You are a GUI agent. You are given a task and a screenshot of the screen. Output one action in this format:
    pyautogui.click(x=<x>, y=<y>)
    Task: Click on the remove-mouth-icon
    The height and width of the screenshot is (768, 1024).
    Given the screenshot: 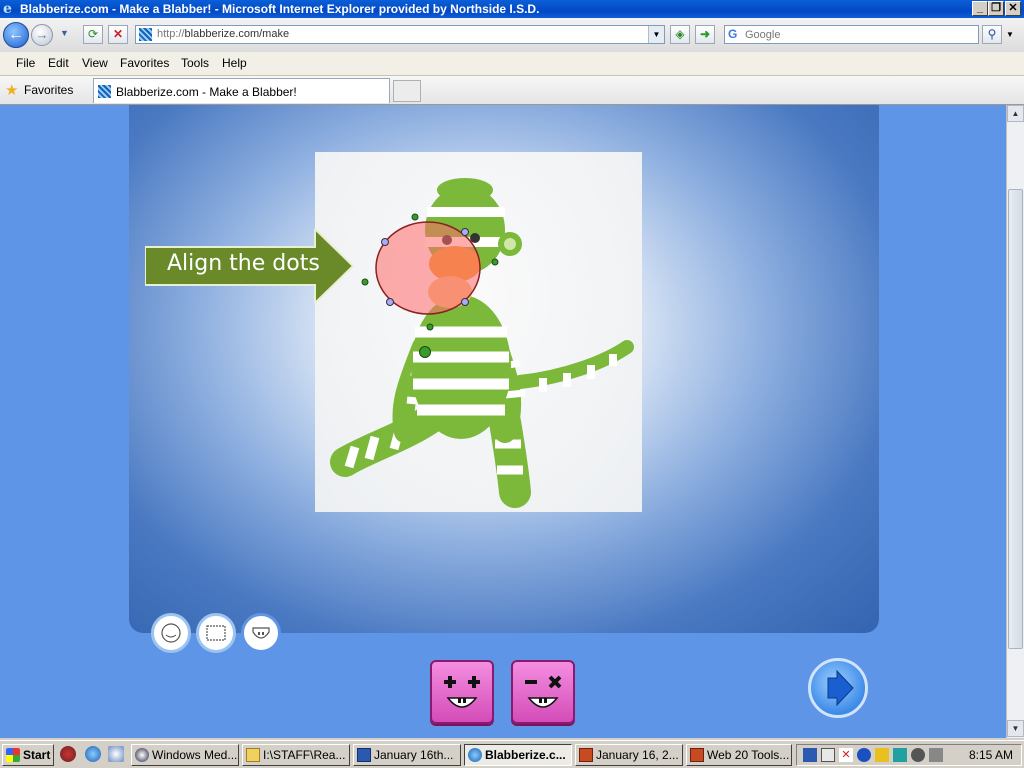 What is the action you would take?
    pyautogui.click(x=543, y=691)
    